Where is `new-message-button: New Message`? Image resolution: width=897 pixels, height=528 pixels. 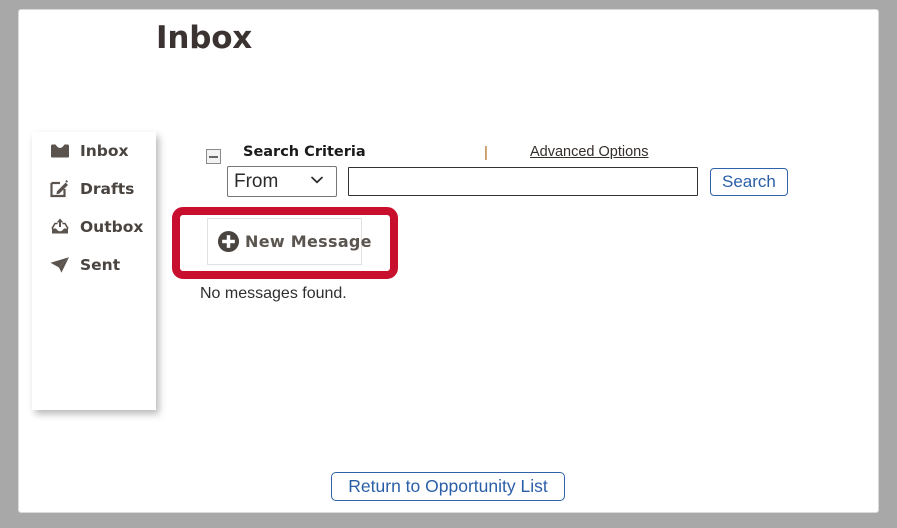
new-message-button: New Message is located at coordinates (289, 241).